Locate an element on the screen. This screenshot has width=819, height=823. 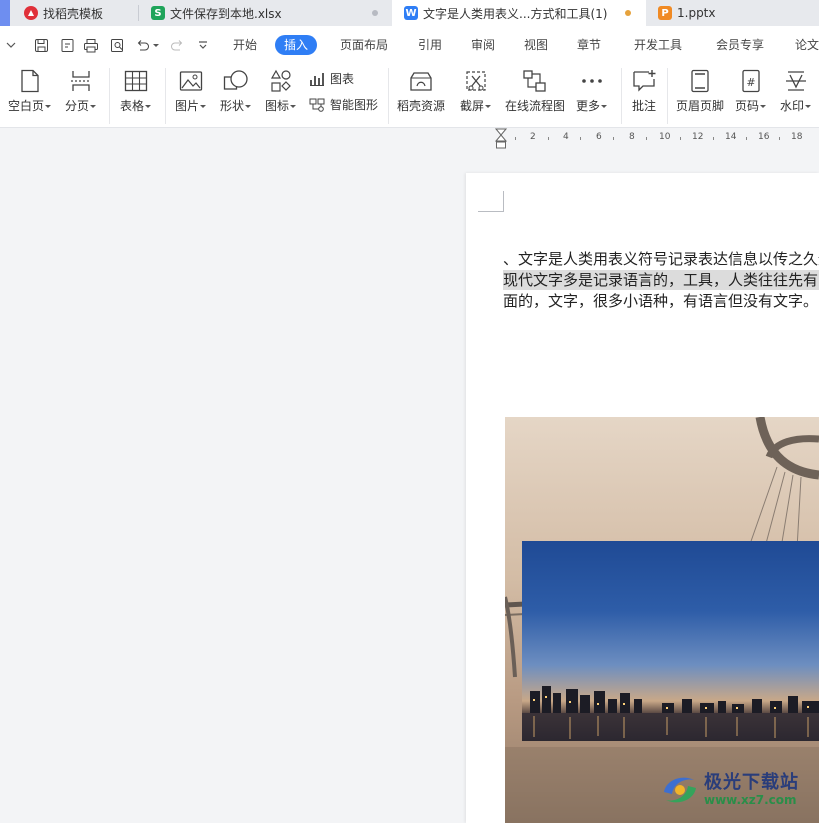
menu-view: 视图 is located at coordinates (536, 45).